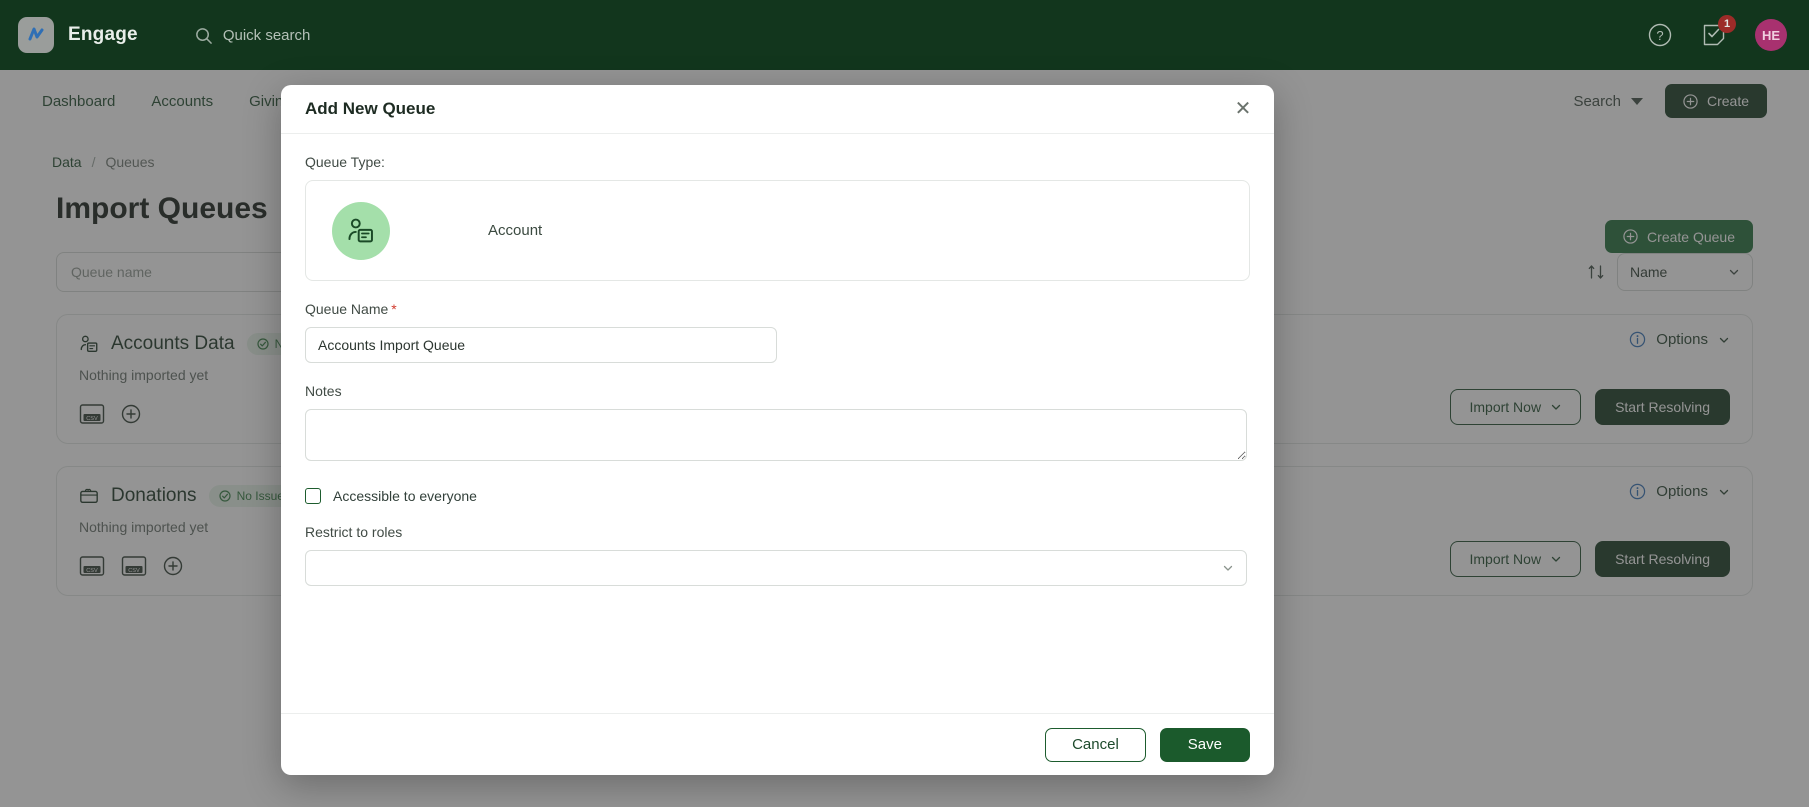 This screenshot has height=807, width=1809. I want to click on accessible-to-everyone-checkbox, so click(313, 496).